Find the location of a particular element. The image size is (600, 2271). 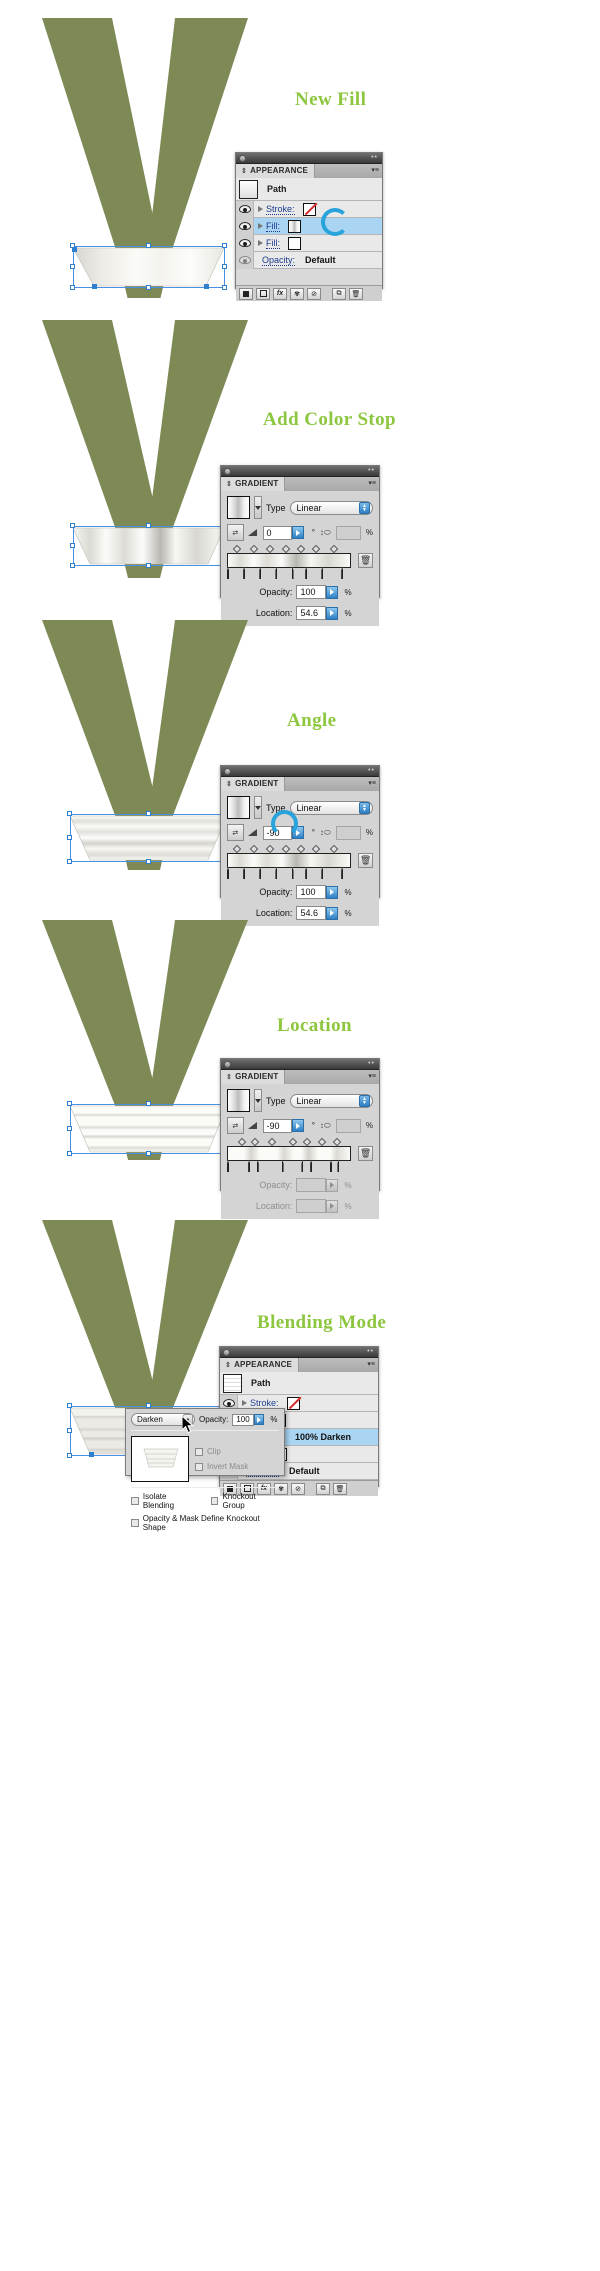

reverse-gradient-icon: ⇄ is located at coordinates (235, 1125).